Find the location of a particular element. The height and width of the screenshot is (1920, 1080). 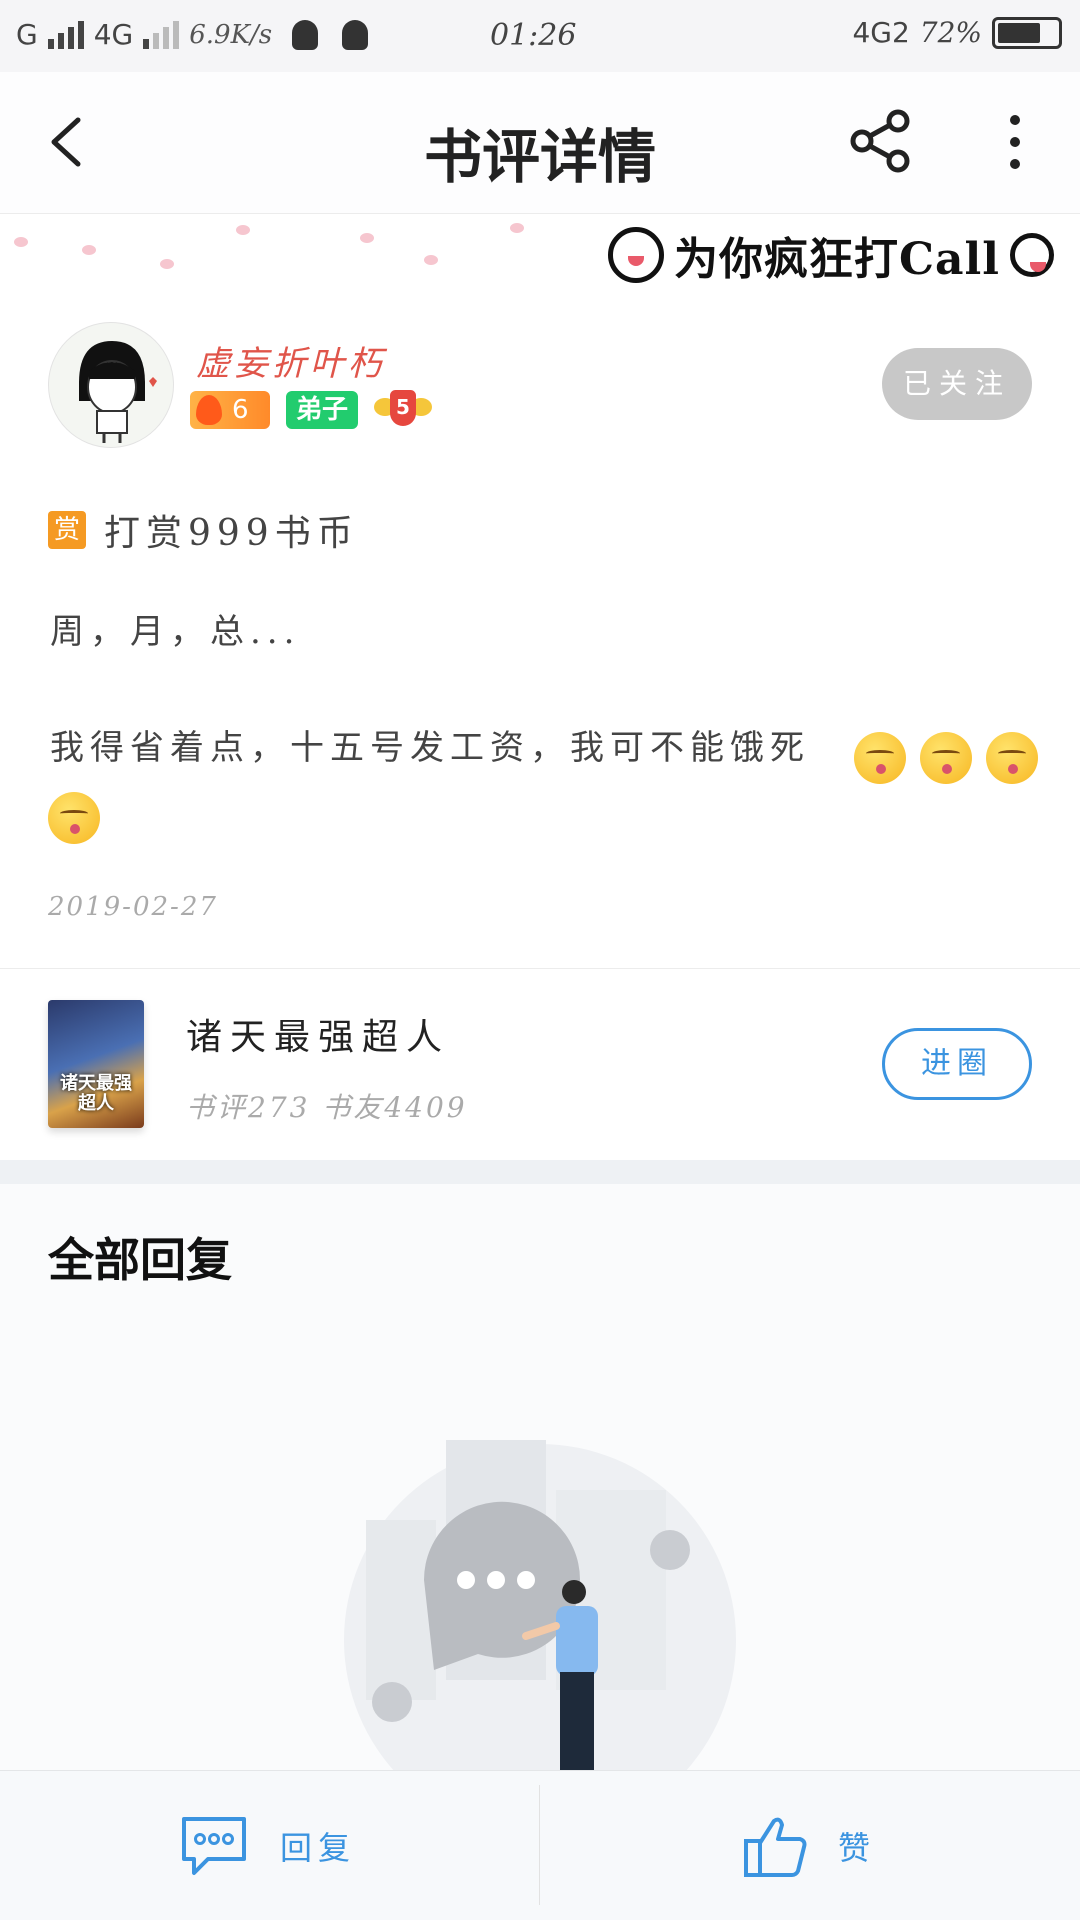

banner-text: 为你疯狂打Call is located at coordinates (837, 259).